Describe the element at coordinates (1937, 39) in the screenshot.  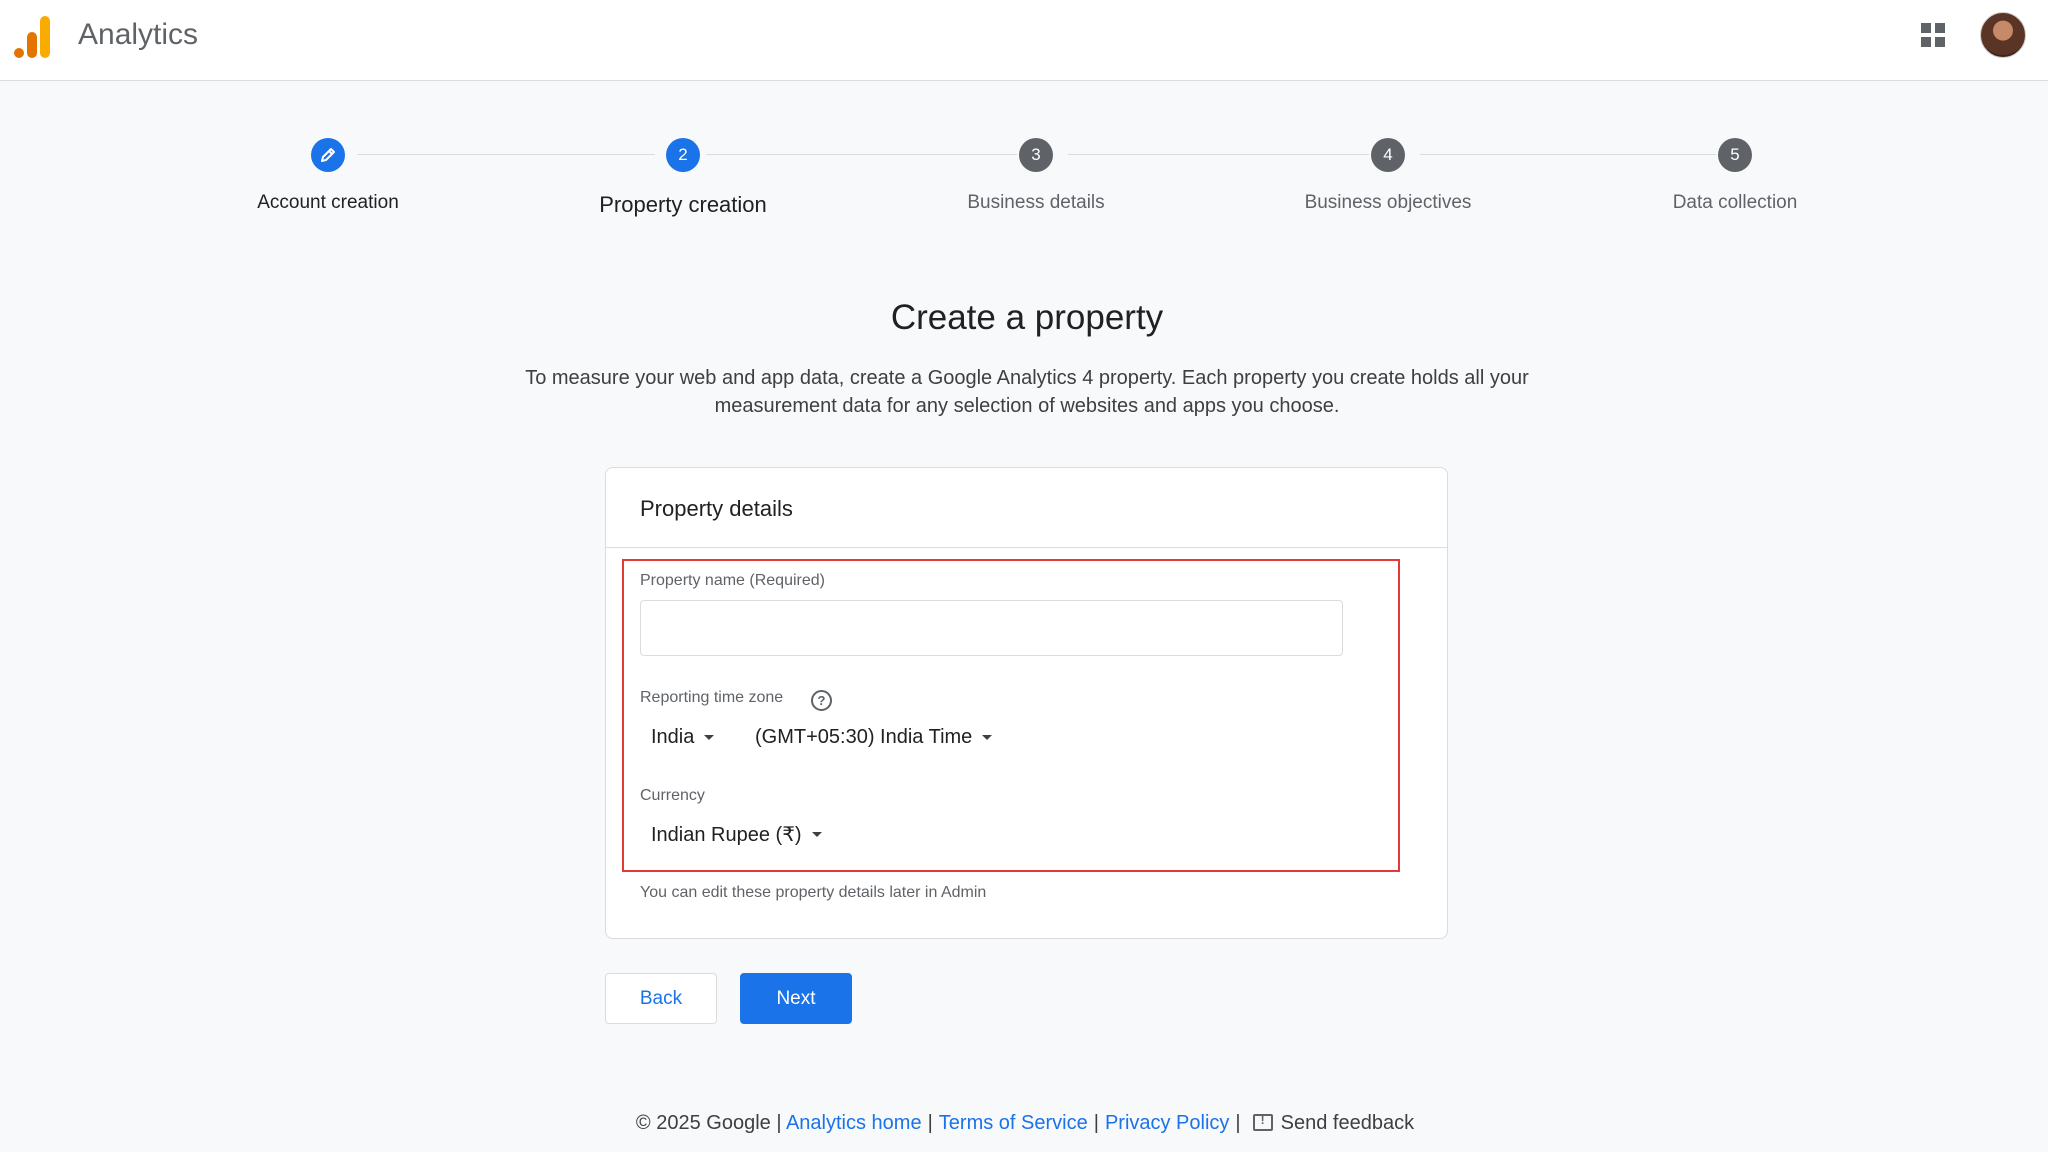
I see `apps-grid-icon` at that location.